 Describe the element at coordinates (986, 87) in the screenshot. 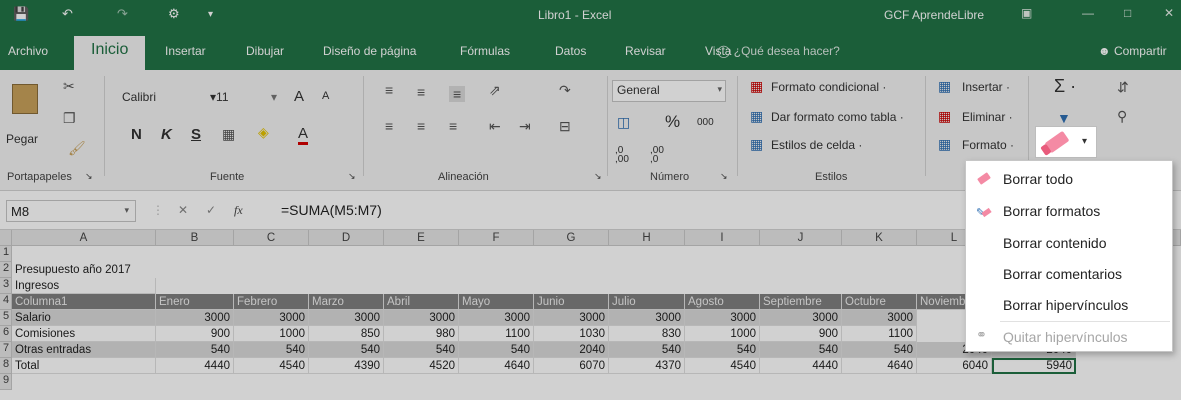

I see `insert-cells-button: Insertar ·` at that location.